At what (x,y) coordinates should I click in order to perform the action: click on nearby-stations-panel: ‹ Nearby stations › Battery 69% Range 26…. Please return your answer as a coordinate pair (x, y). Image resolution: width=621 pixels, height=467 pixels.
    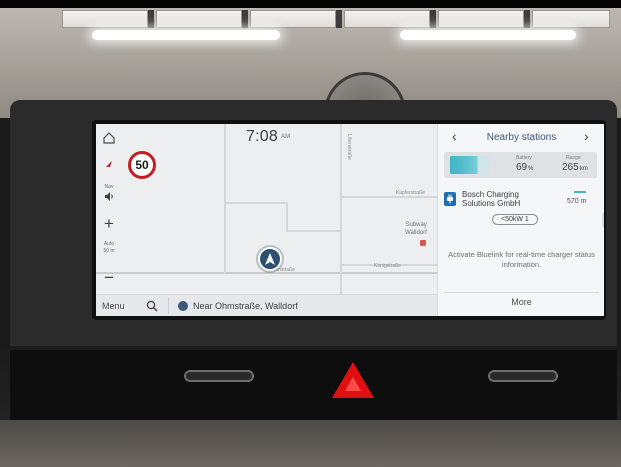
    Looking at the image, I should click on (520, 220).